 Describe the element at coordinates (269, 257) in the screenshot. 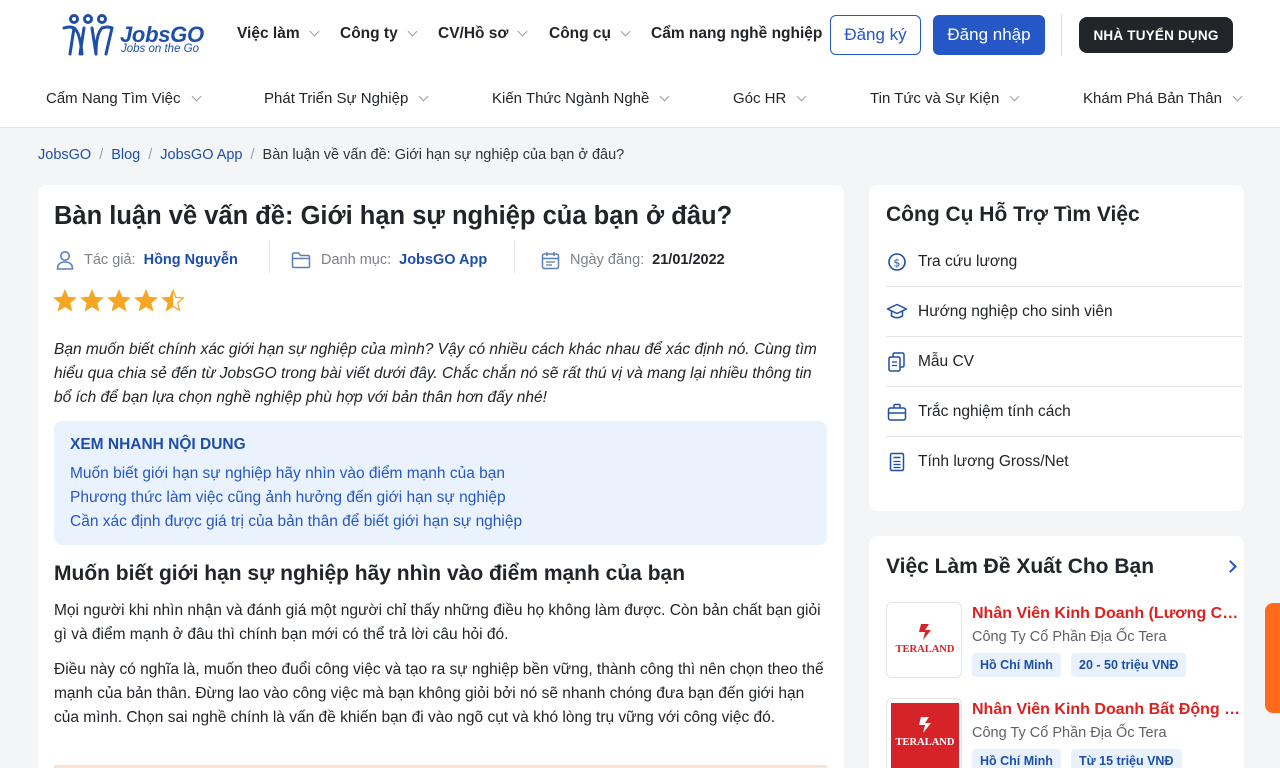

I see `meta-divider` at that location.